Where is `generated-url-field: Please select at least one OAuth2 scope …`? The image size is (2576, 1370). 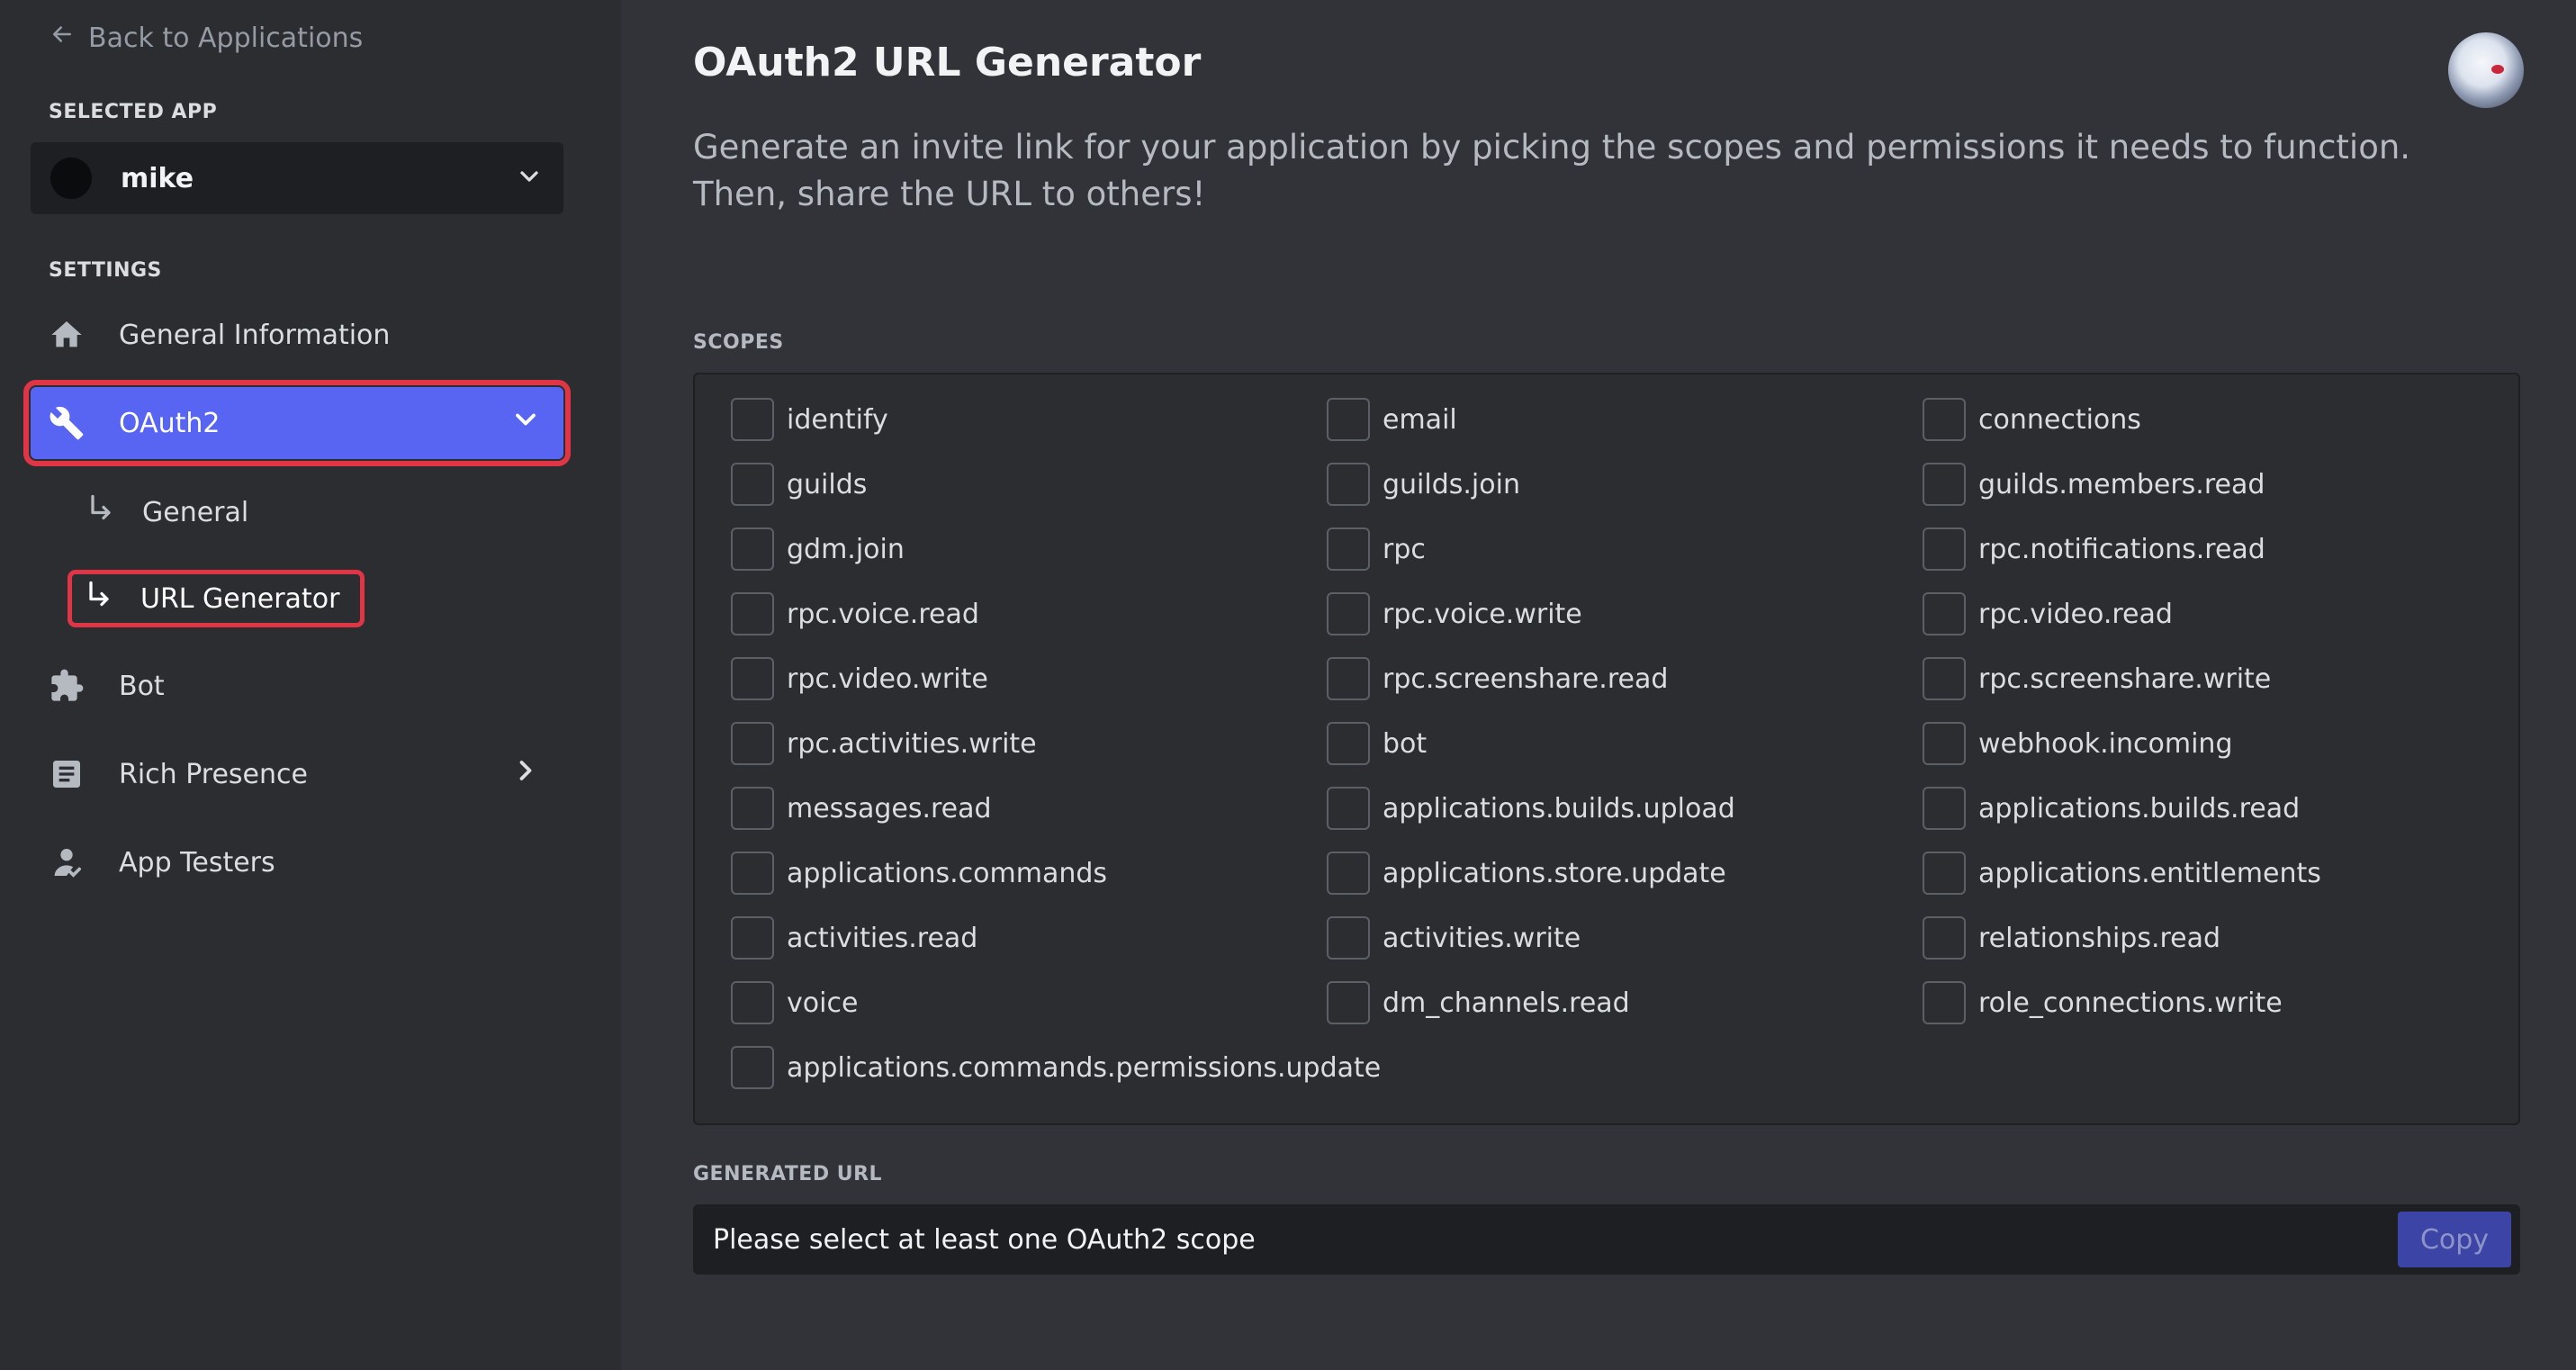
generated-url-field: Please select at least one OAuth2 scope … is located at coordinates (1606, 1239).